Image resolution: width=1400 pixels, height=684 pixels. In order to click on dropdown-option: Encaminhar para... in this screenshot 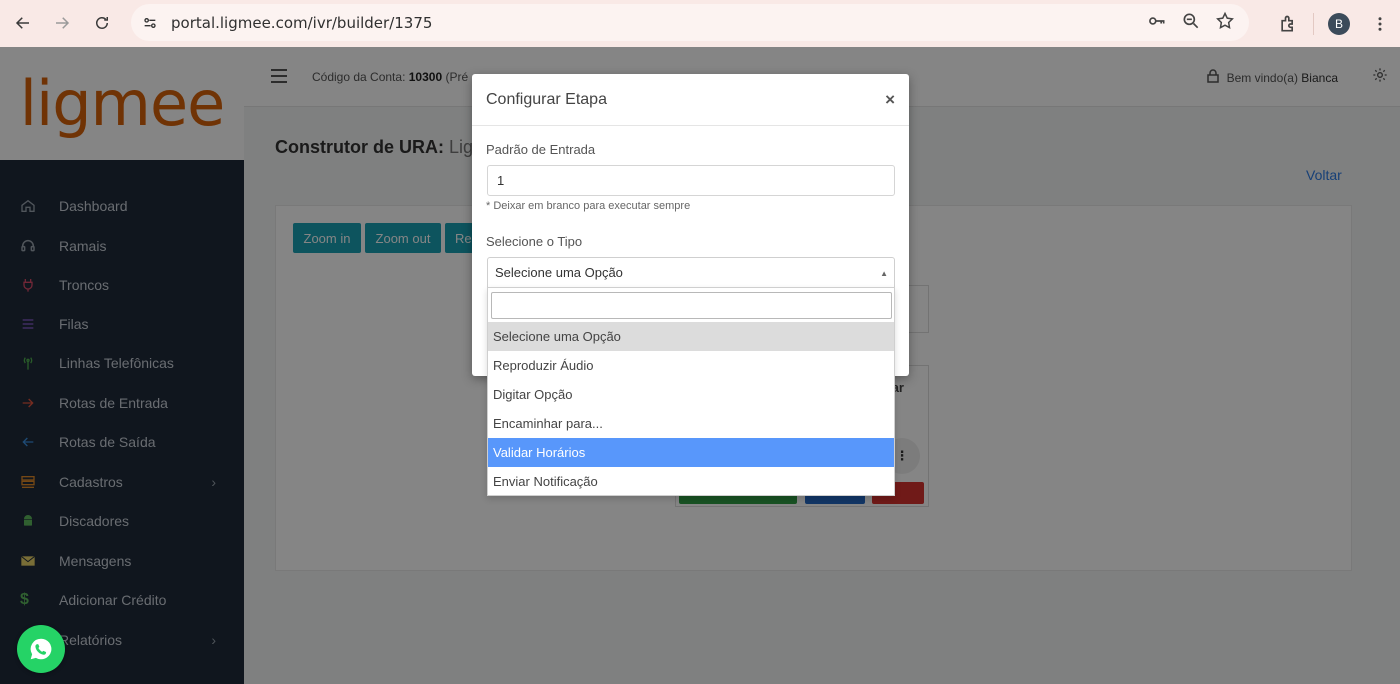, I will do `click(691, 423)`.